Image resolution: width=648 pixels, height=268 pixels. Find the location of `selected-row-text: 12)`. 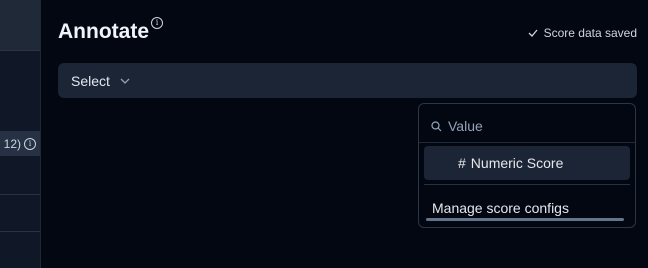

selected-row-text: 12) is located at coordinates (12, 143).